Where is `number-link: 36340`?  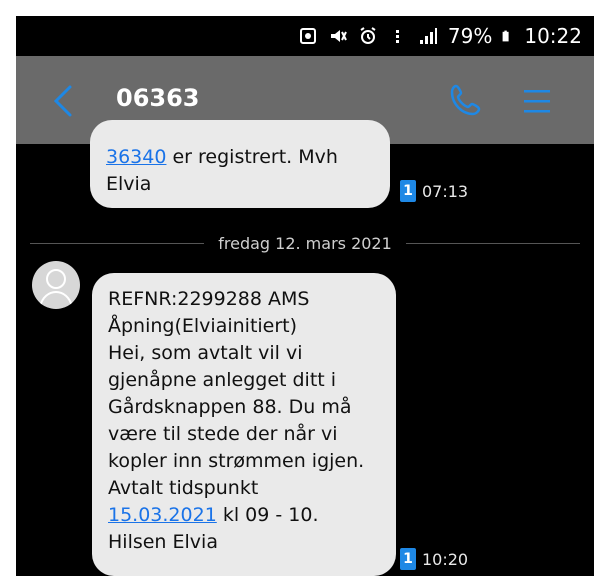 number-link: 36340 is located at coordinates (136, 157).